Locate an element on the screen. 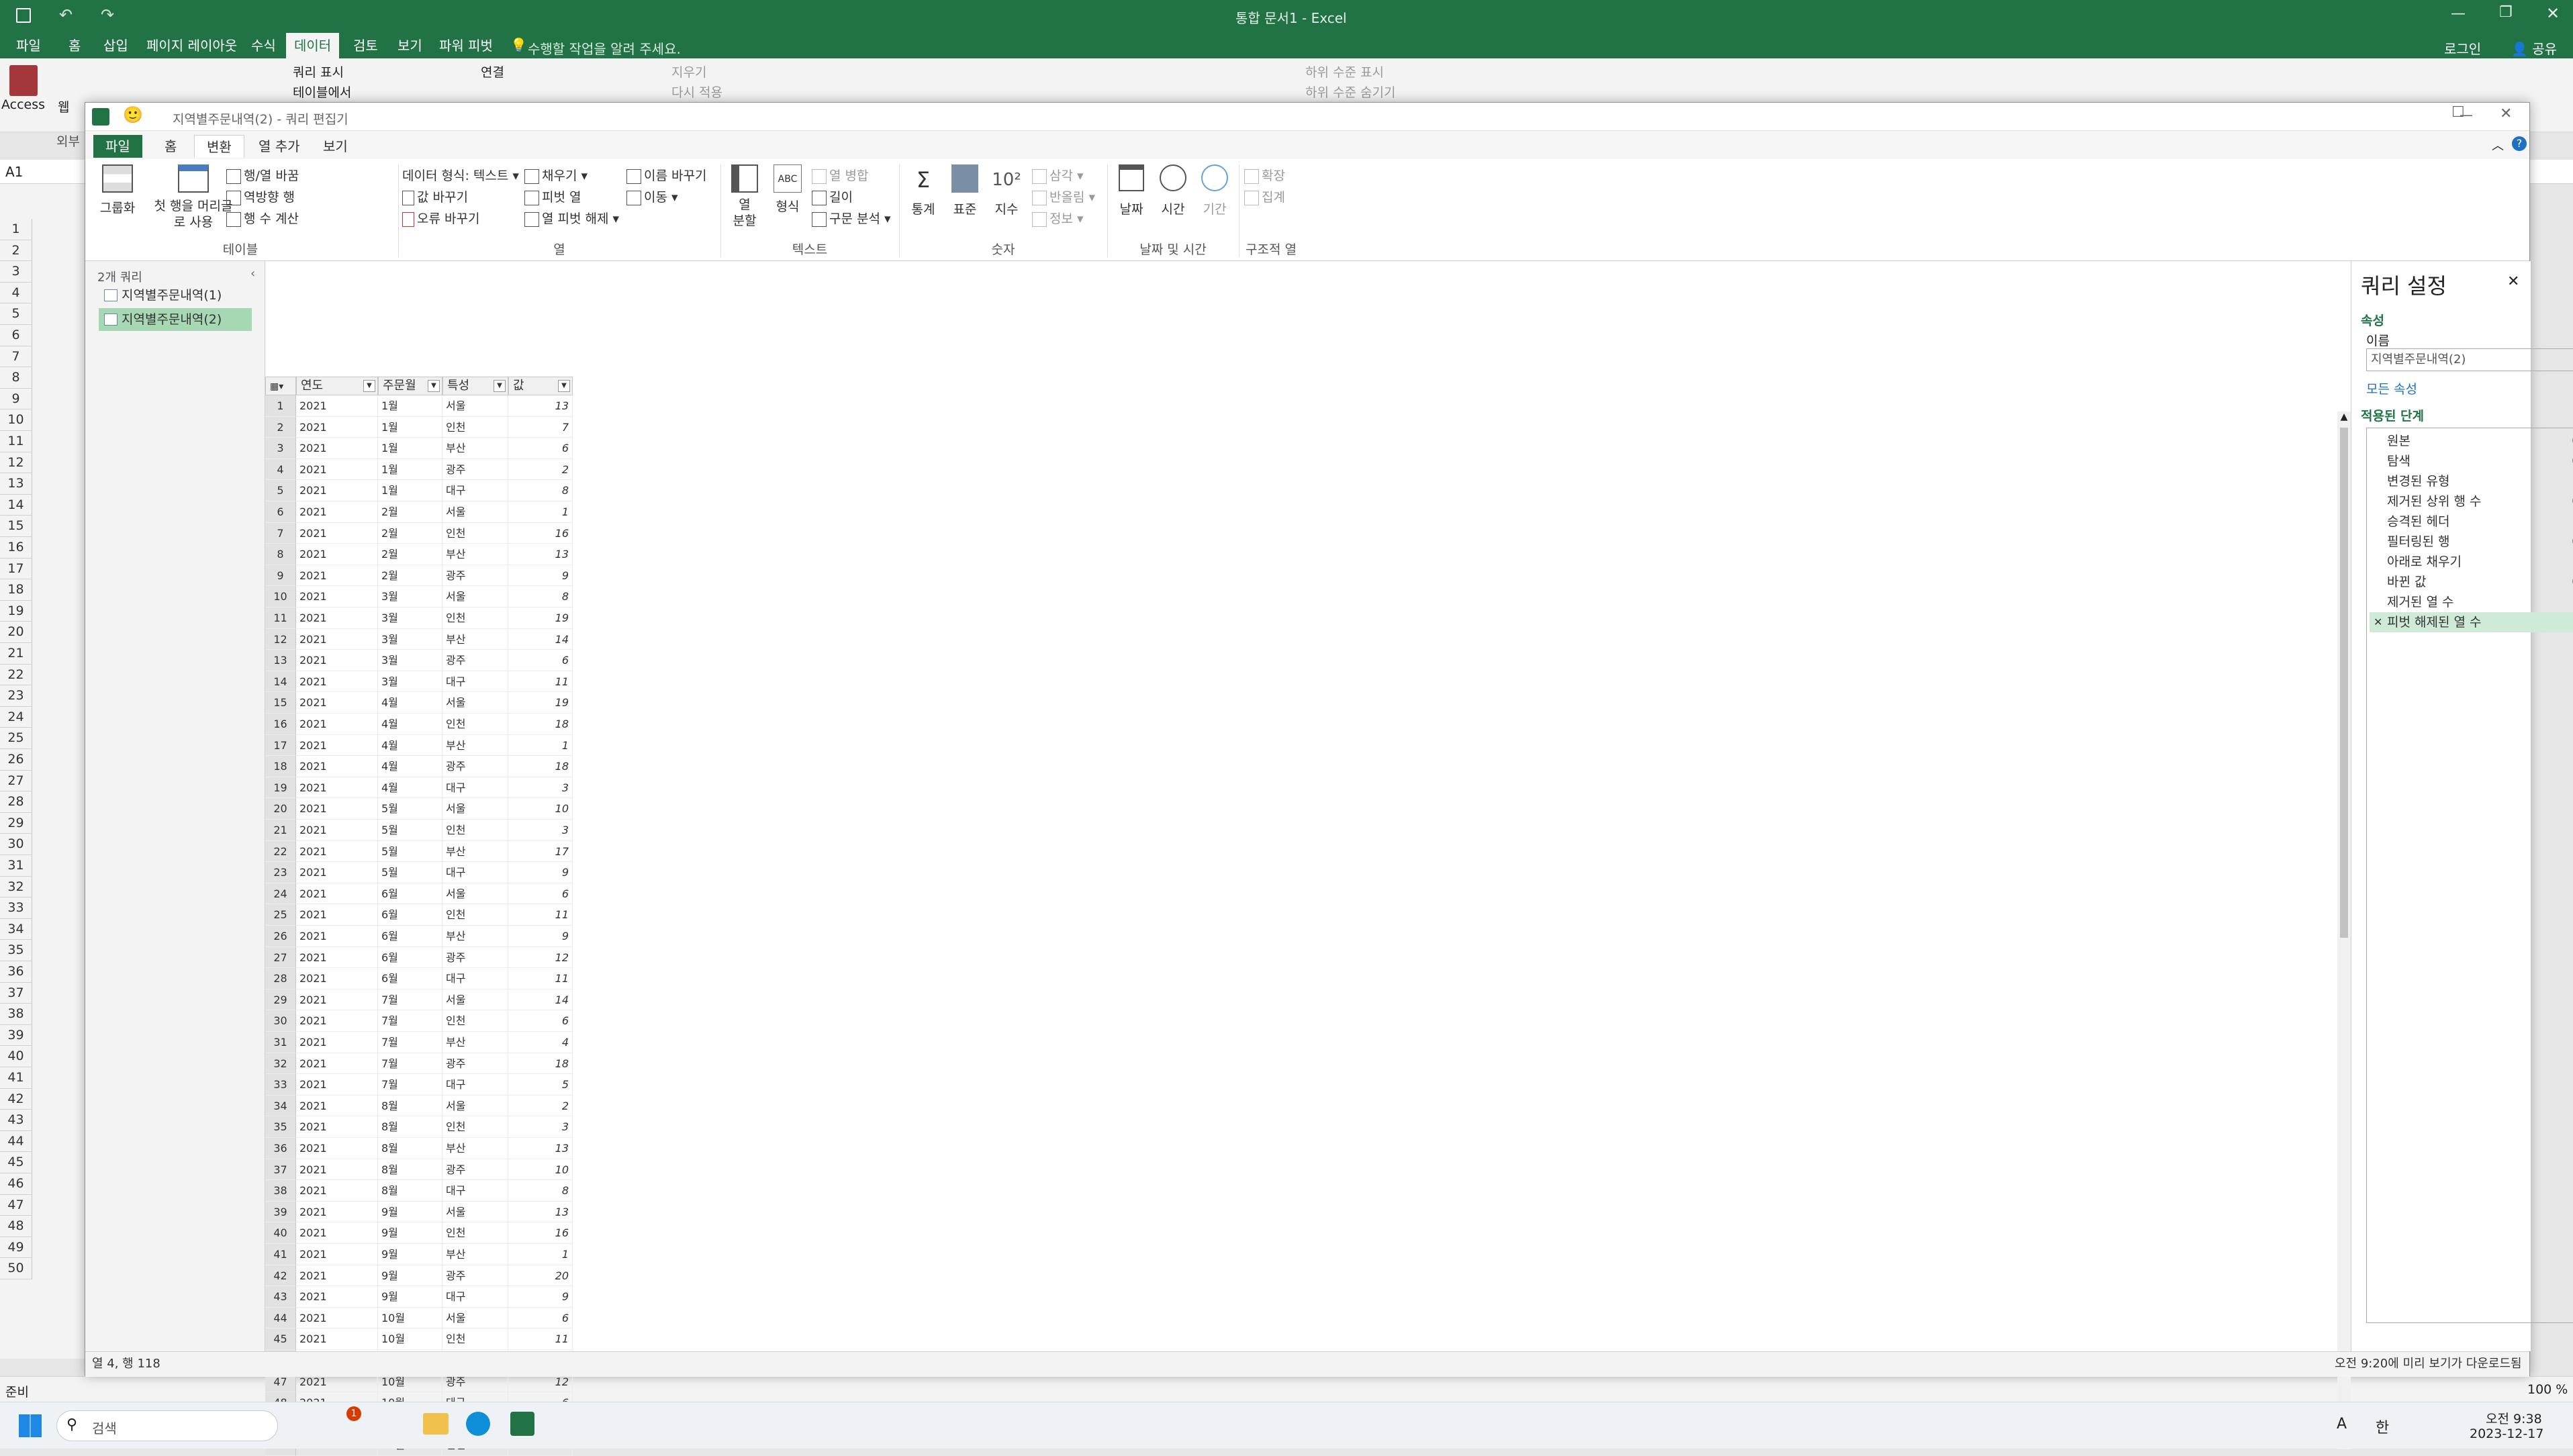 The image size is (2573, 1456). row-number-cell: 34 is located at coordinates (280, 1106).